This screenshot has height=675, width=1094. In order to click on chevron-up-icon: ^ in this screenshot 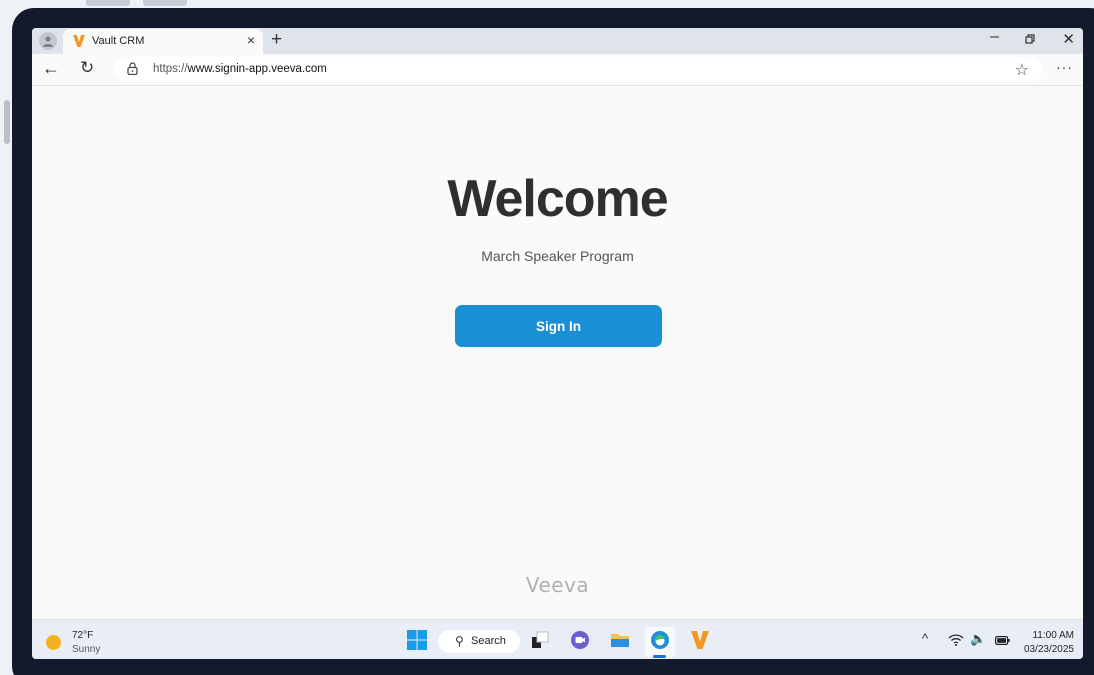, I will do `click(925, 638)`.